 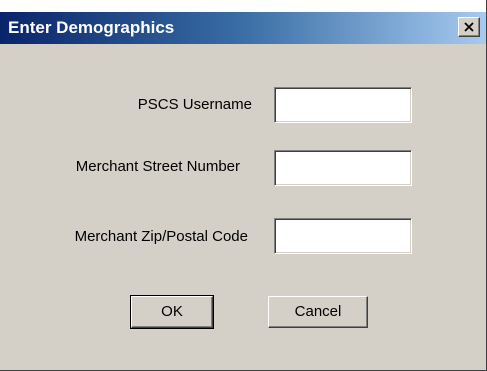 I want to click on zip-postal-input, so click(x=343, y=236).